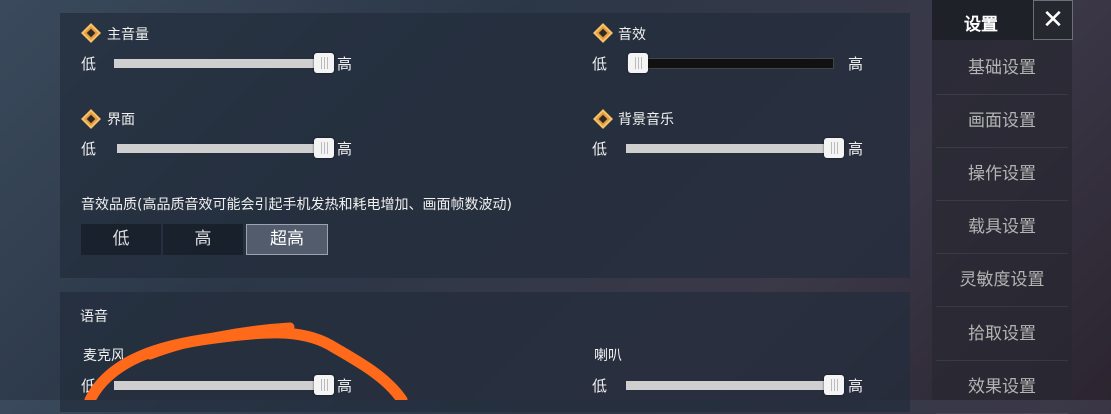 This screenshot has width=1111, height=414. Describe the element at coordinates (345, 64) in the screenshot. I see `master-volume-high-label: 高` at that location.